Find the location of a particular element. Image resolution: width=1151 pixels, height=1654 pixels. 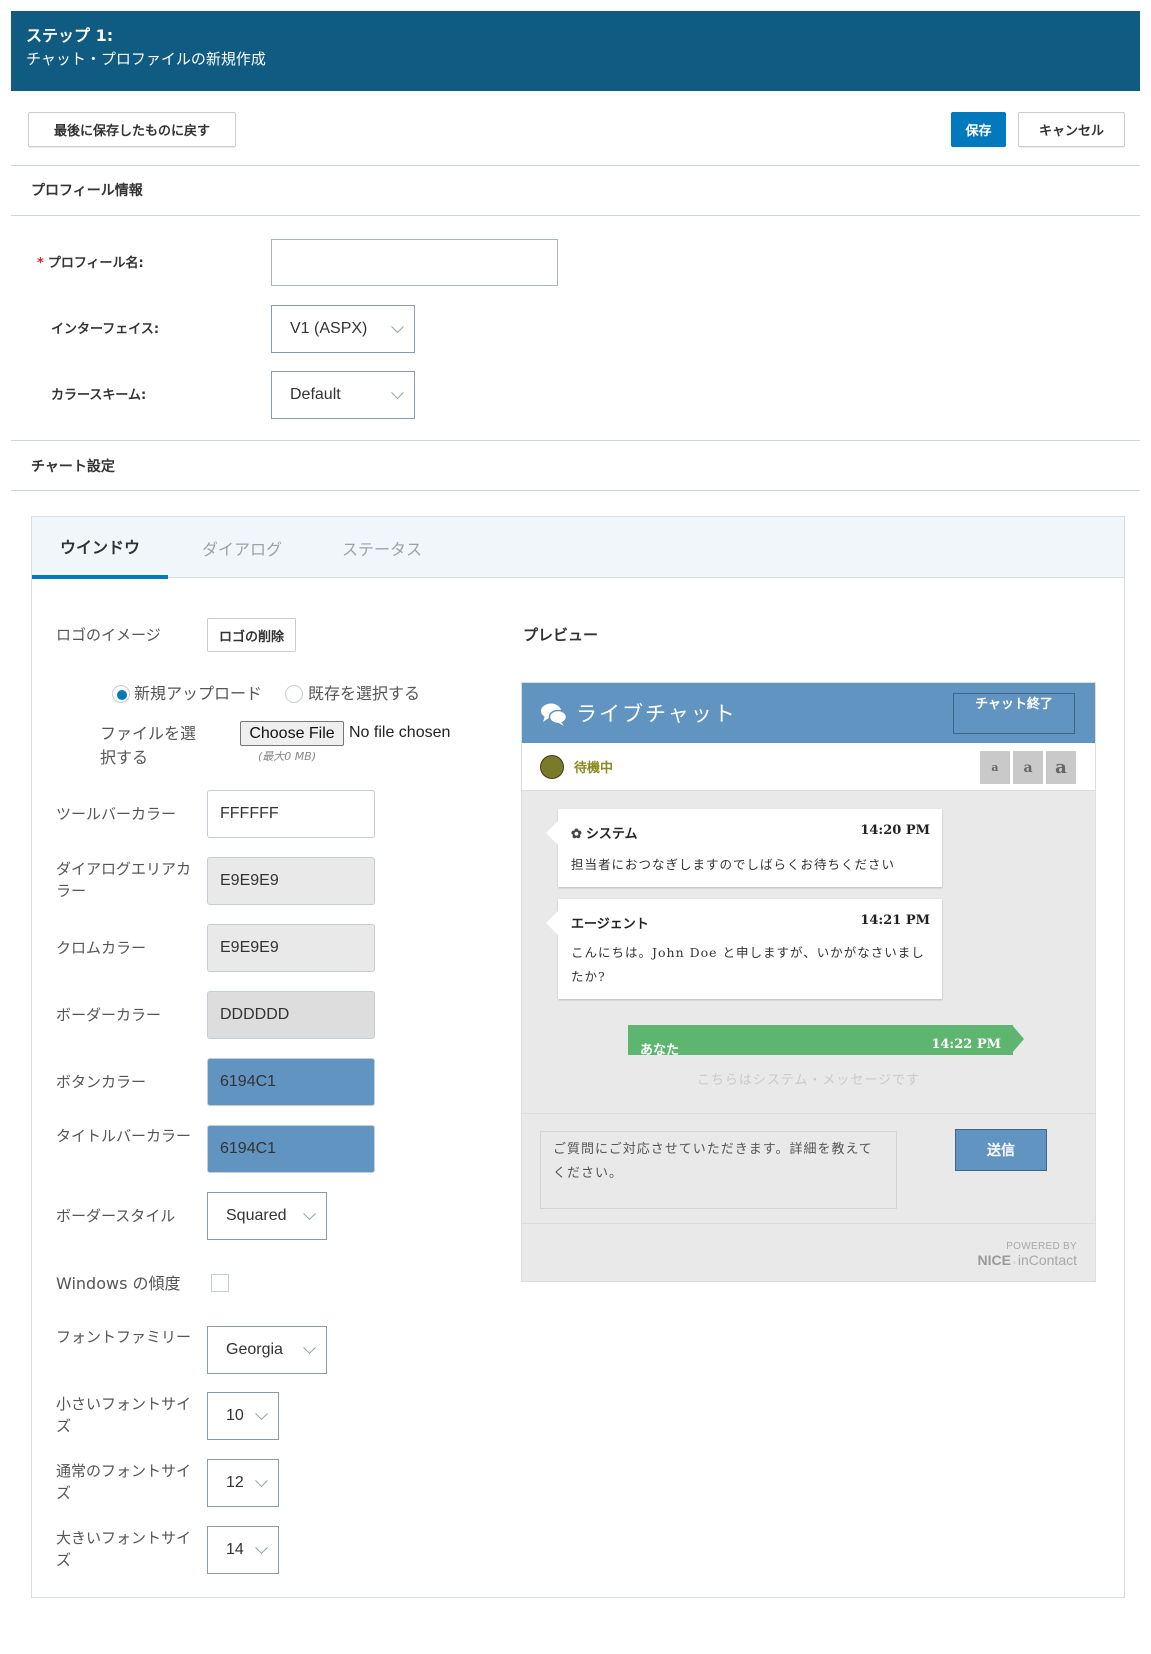

large-font-size-select: 14 is located at coordinates (243, 1550).